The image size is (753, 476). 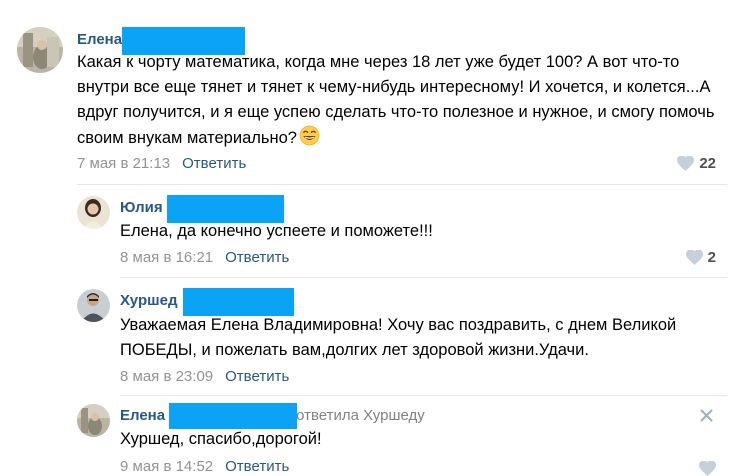 What do you see at coordinates (141, 207) in the screenshot?
I see `author-name: Юлия` at bounding box center [141, 207].